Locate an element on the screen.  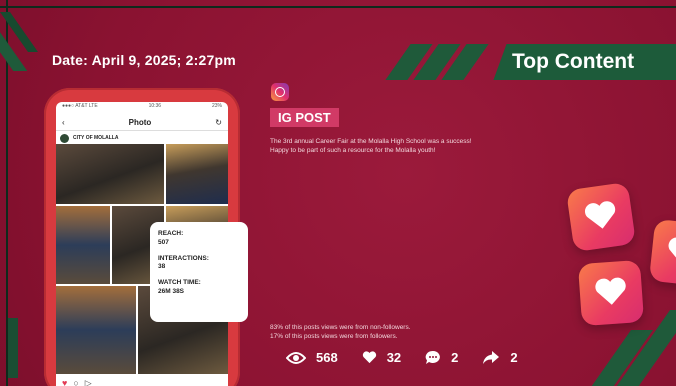
shares-stat: 2 is located at coordinates (500, 357).